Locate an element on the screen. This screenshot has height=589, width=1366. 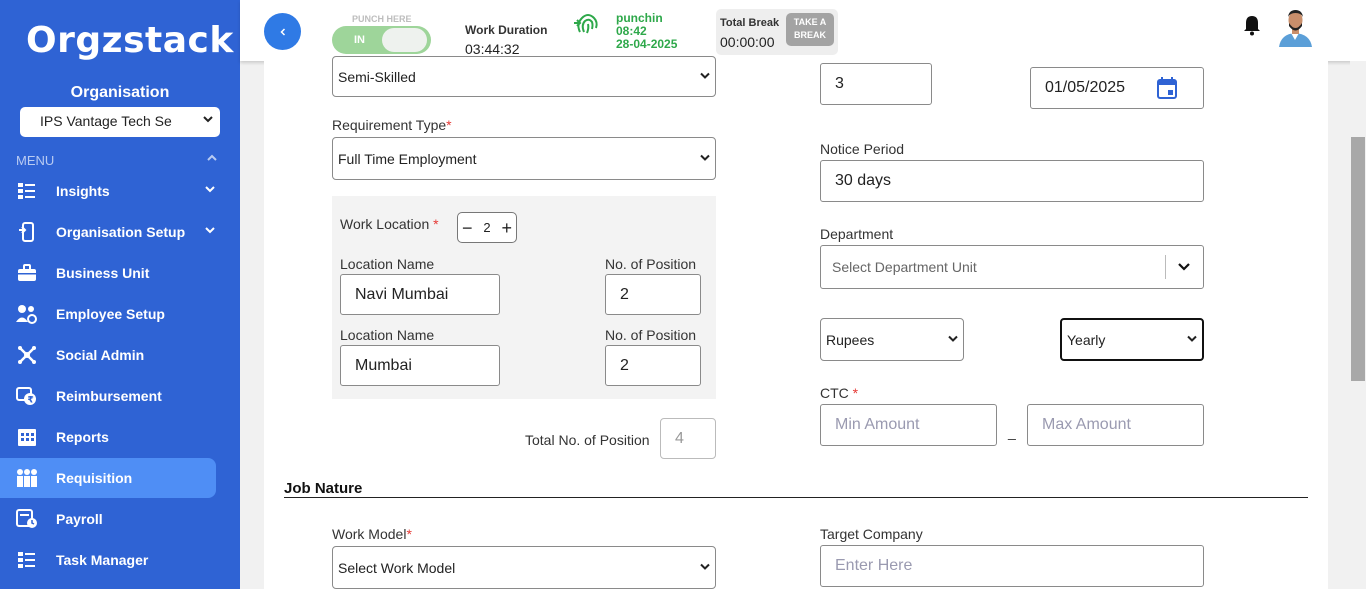
location-name-label: Location Name is located at coordinates (387, 335).